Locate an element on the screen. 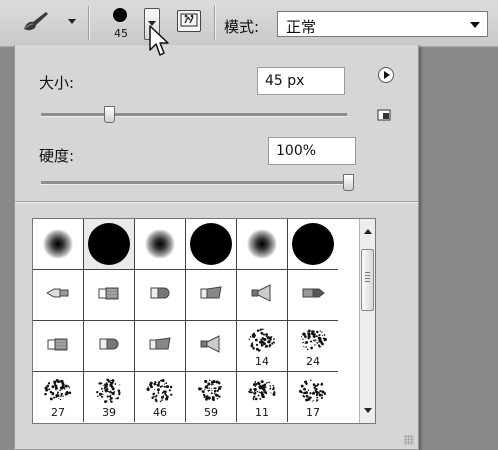 The height and width of the screenshot is (450, 498). resize-grip-icon is located at coordinates (409, 440).